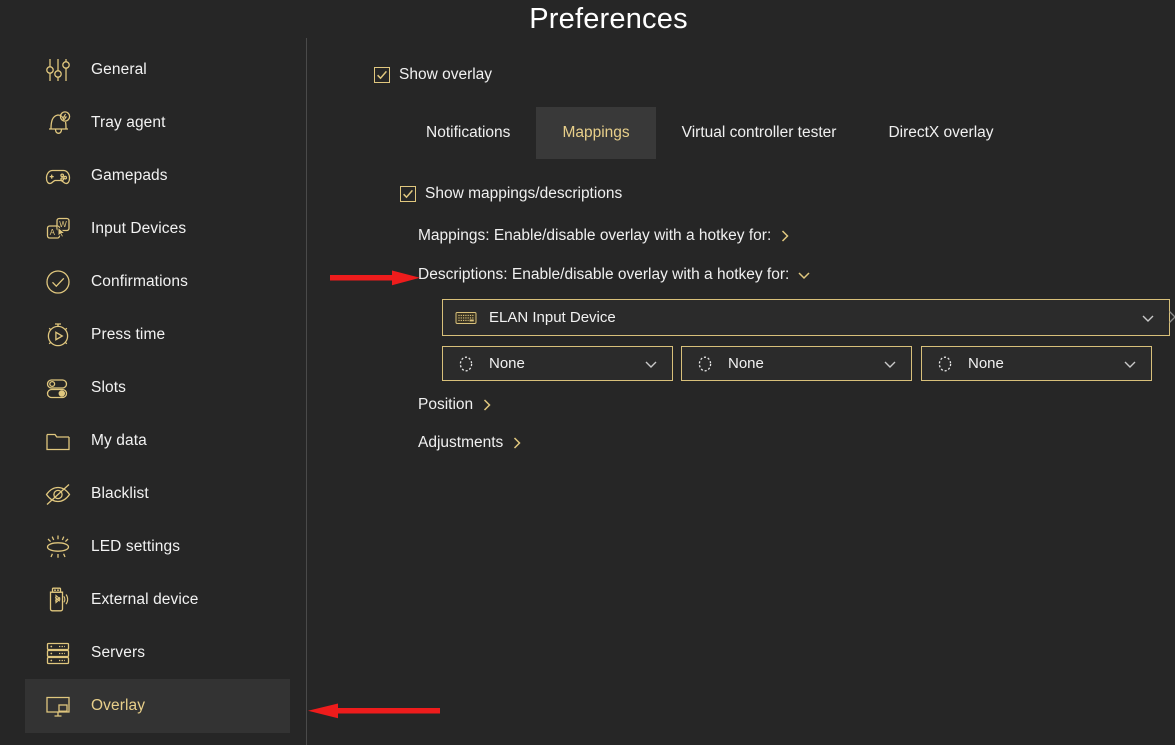  What do you see at coordinates (119, 69) in the screenshot?
I see `sidebar-item-label: General` at bounding box center [119, 69].